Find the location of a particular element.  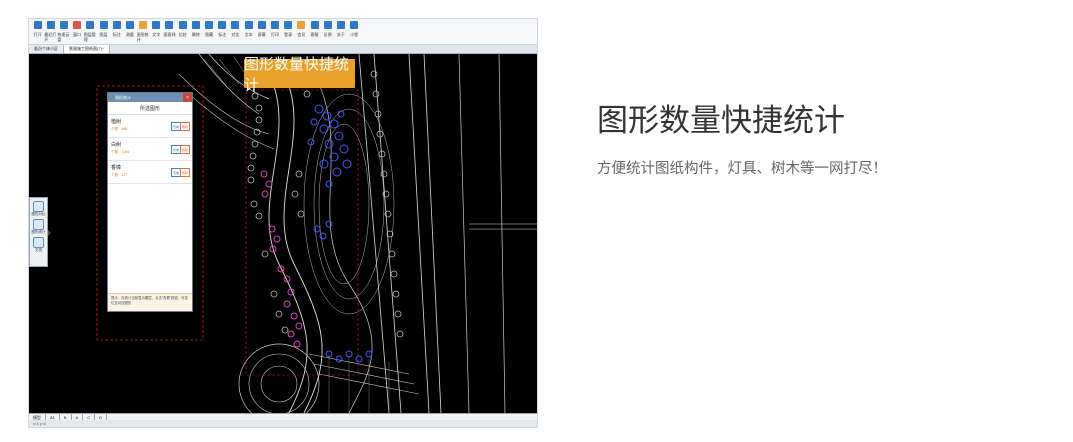

toolbar-button-service: 客服 is located at coordinates (314, 32).